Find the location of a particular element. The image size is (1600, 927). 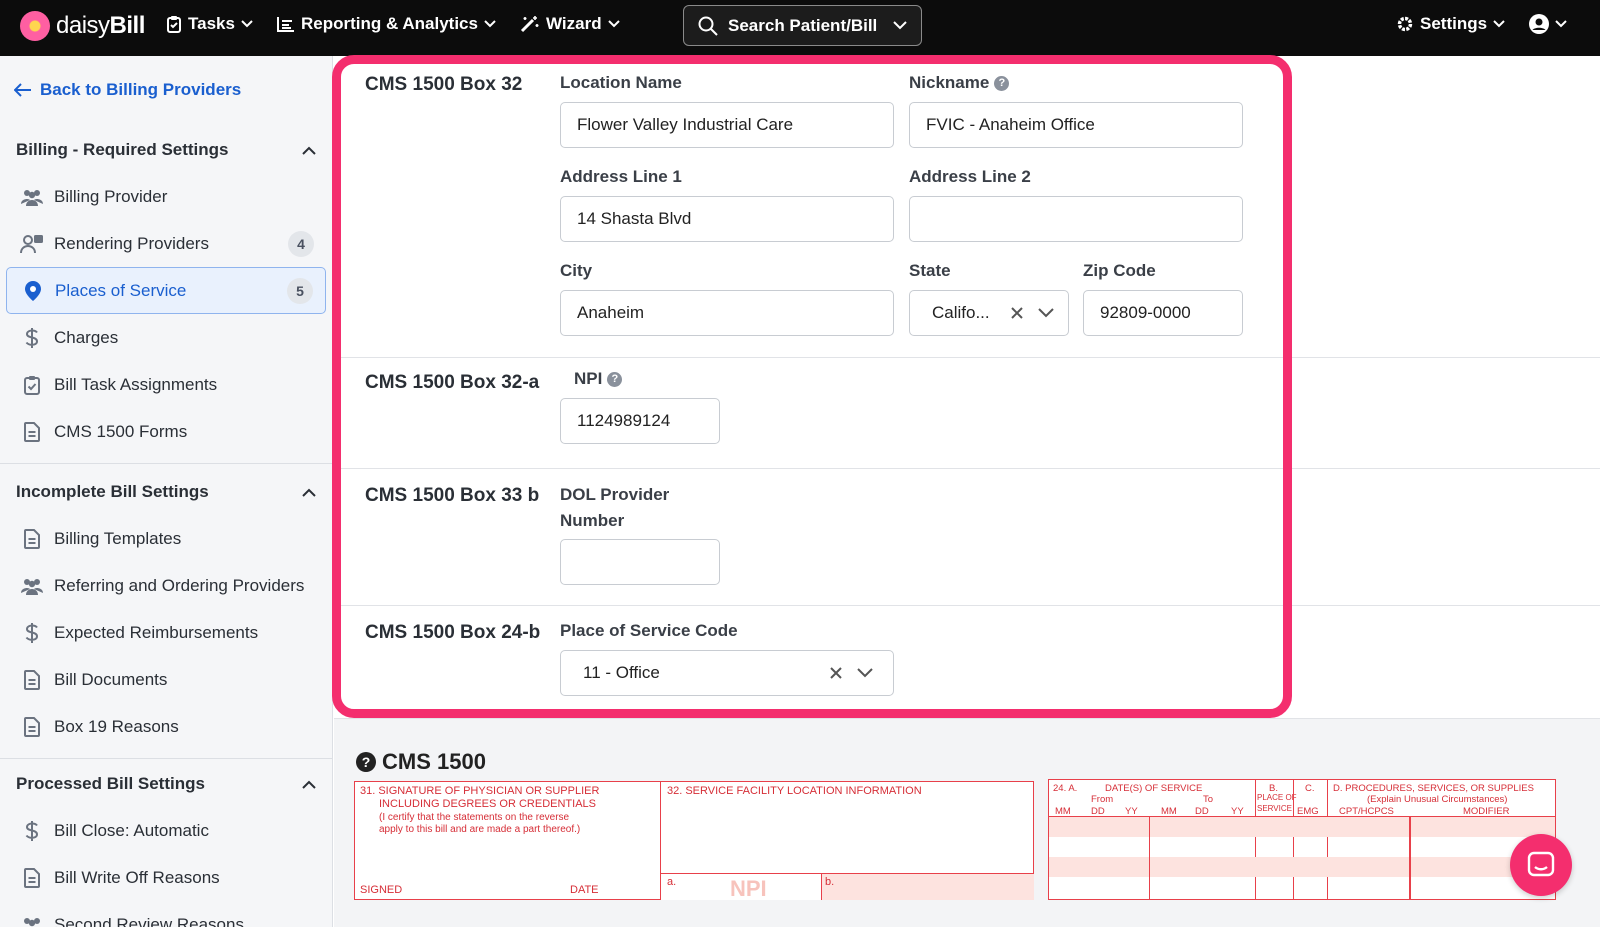

address2-label: Address Line 2 is located at coordinates (970, 176).